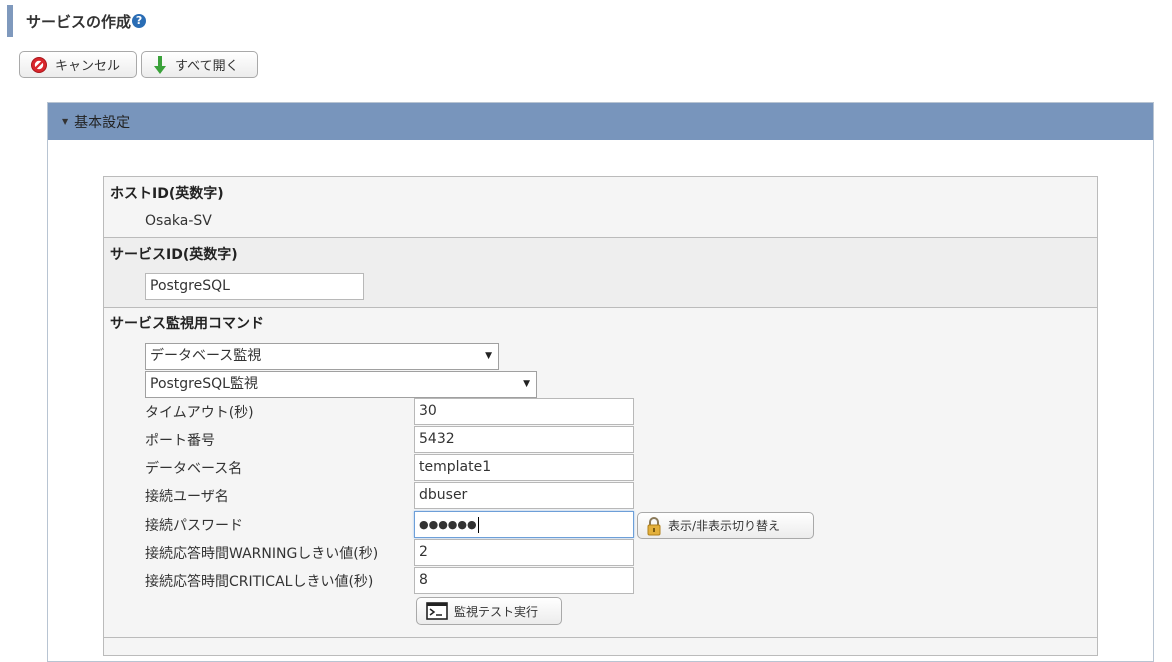 Image resolution: width=1172 pixels, height=662 pixels. What do you see at coordinates (496, 611) in the screenshot?
I see `monitor-test-label: 監視テスト実行` at bounding box center [496, 611].